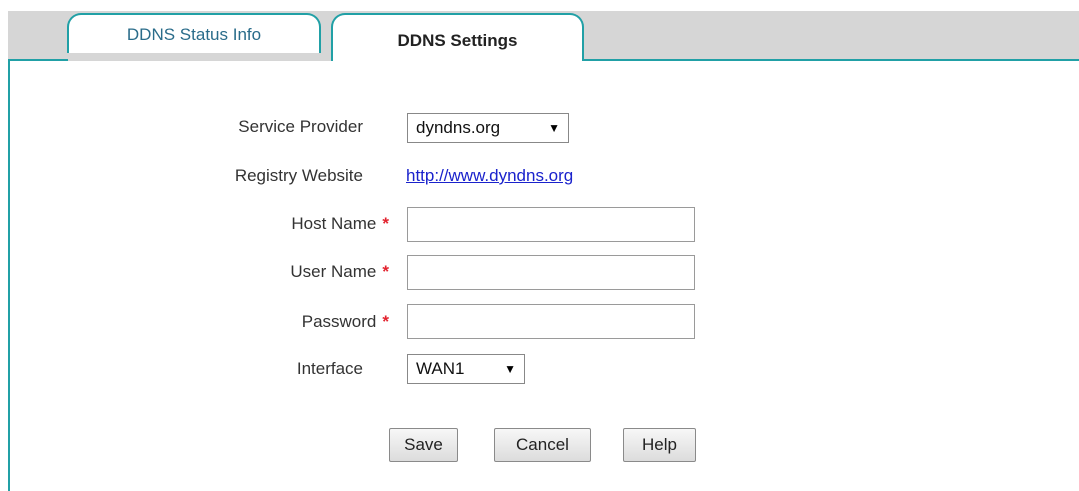  What do you see at coordinates (298, 175) in the screenshot?
I see `registry-website-label: Registry Website` at bounding box center [298, 175].